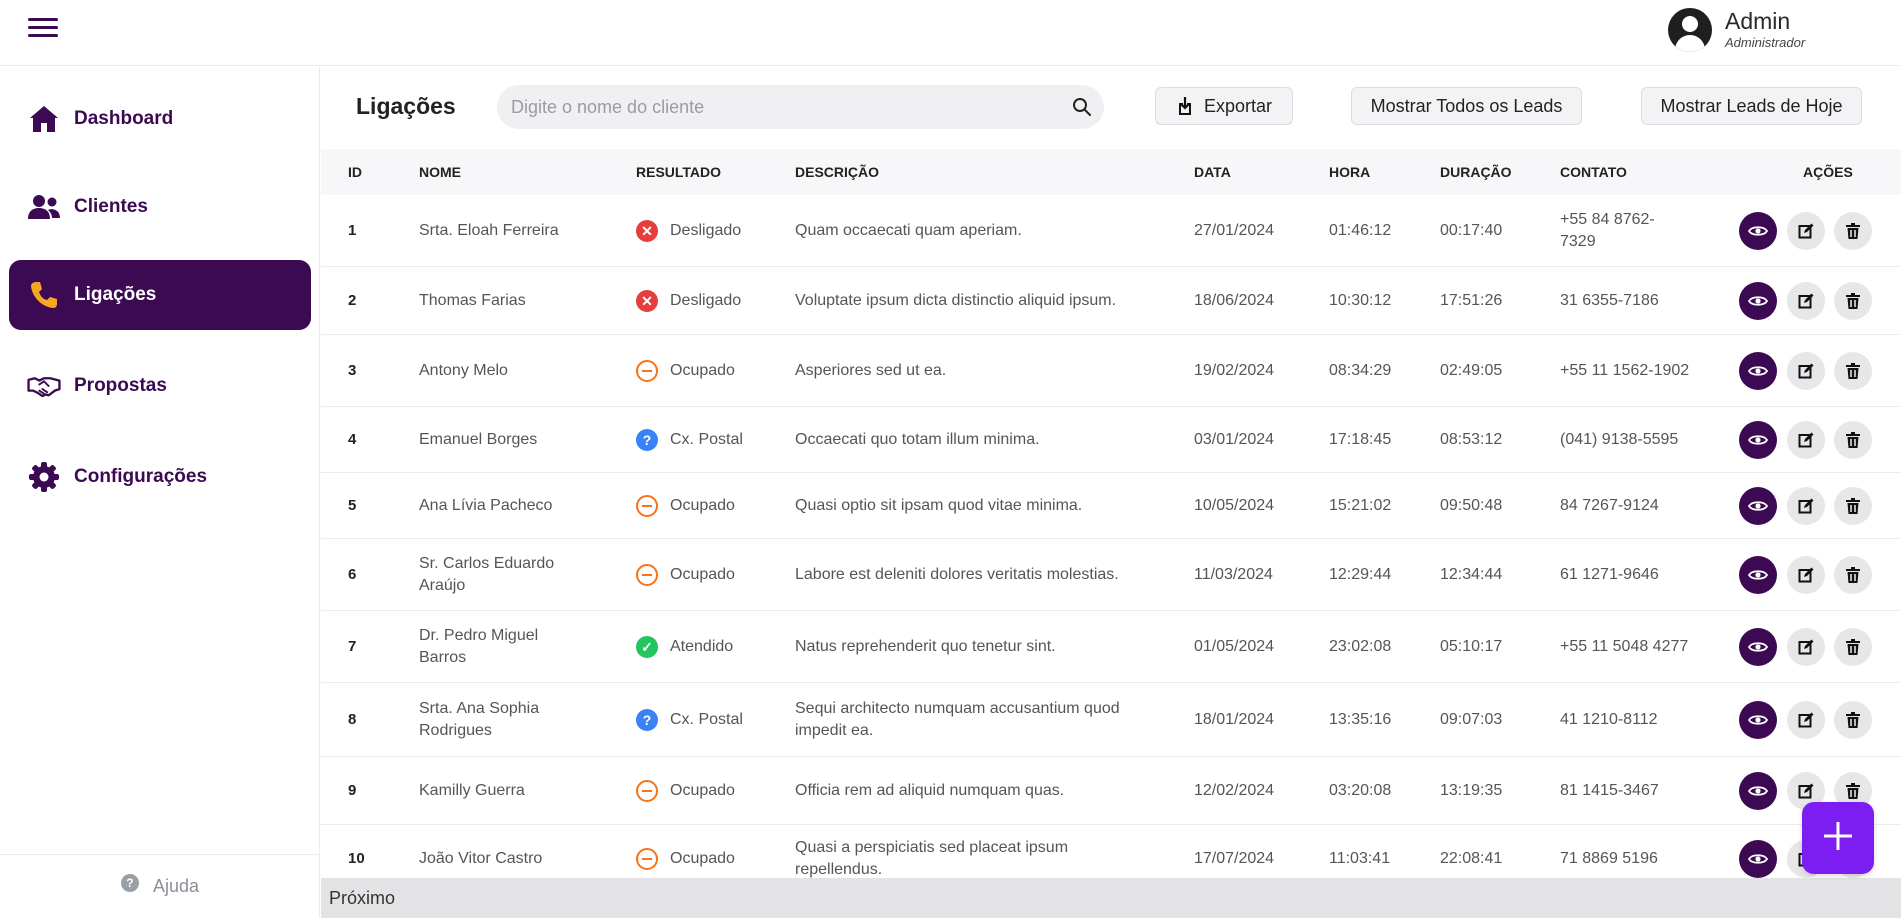 This screenshot has width=1901, height=918. Describe the element at coordinates (1495, 230) in the screenshot. I see `cell-duration: 00:17:40` at that location.